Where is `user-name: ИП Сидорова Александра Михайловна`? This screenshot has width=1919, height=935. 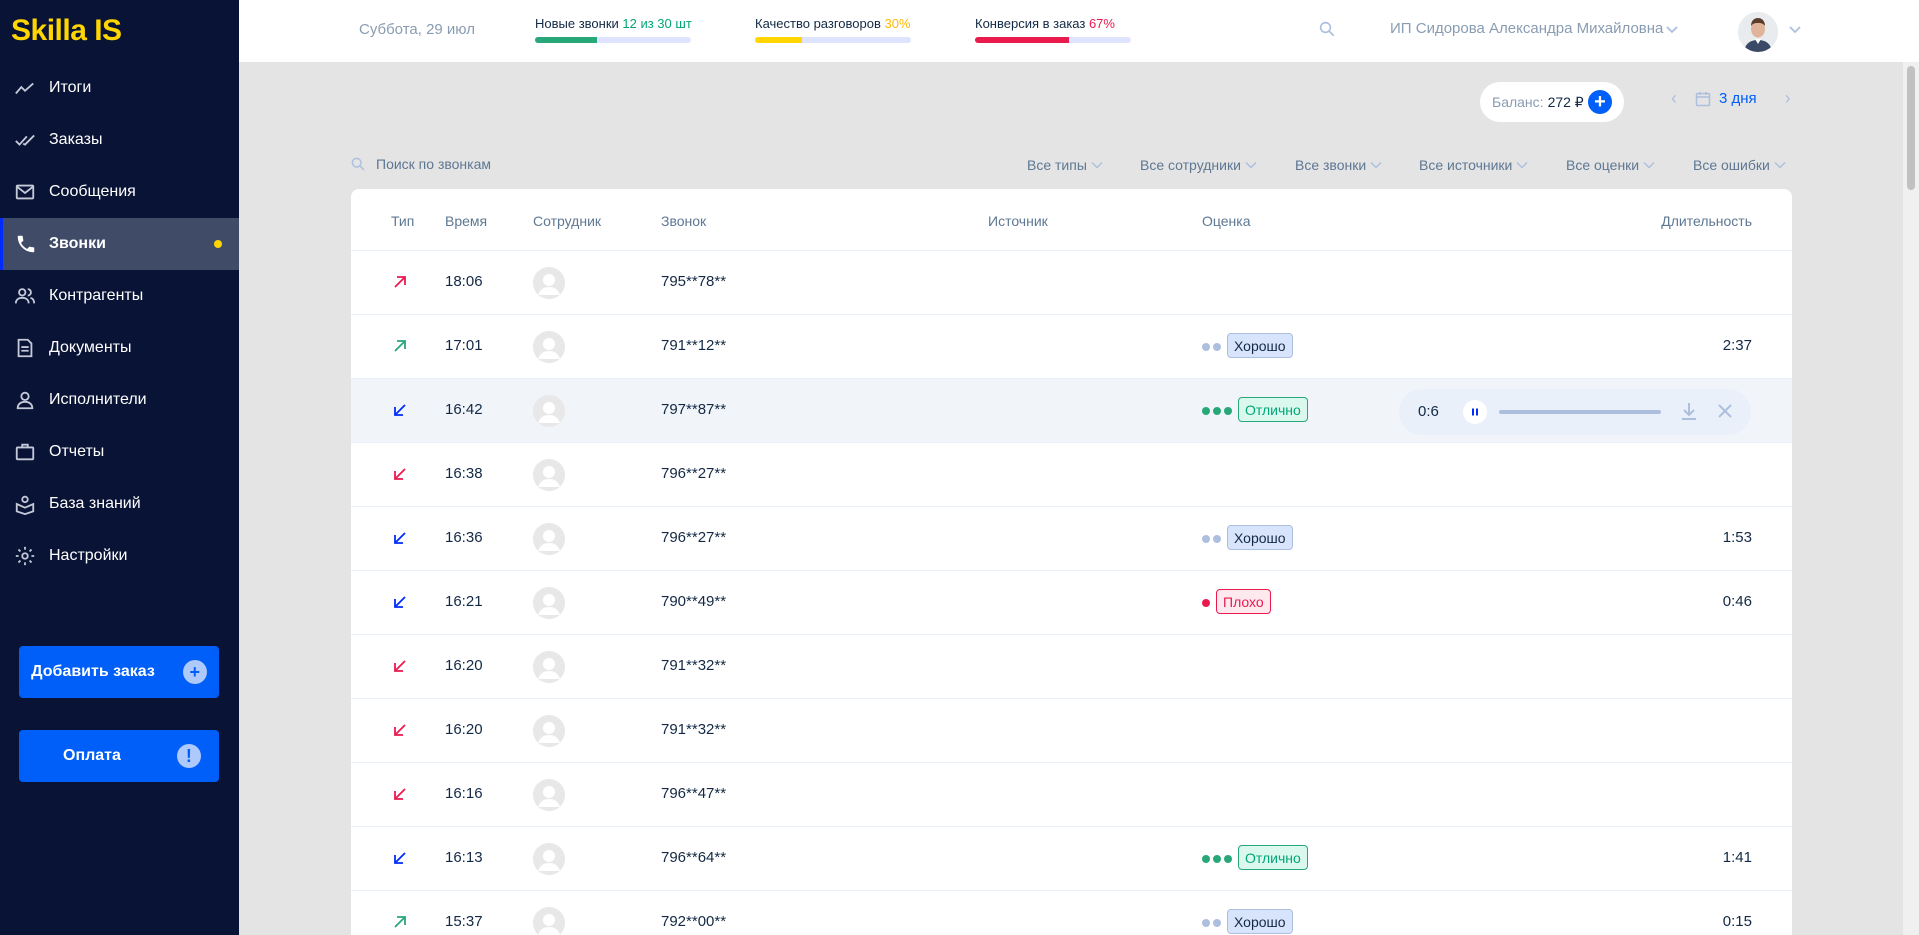 user-name: ИП Сидорова Александра Михайловна is located at coordinates (1526, 28).